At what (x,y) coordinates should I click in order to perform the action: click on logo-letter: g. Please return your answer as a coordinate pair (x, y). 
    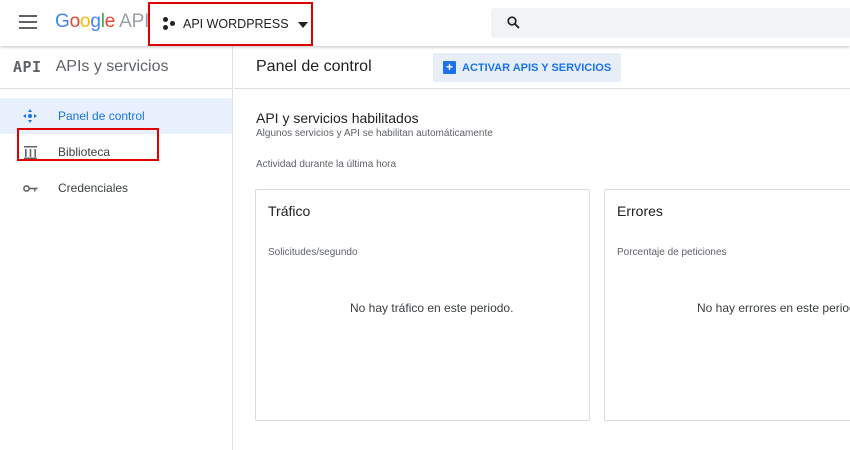
    Looking at the image, I should click on (95, 21).